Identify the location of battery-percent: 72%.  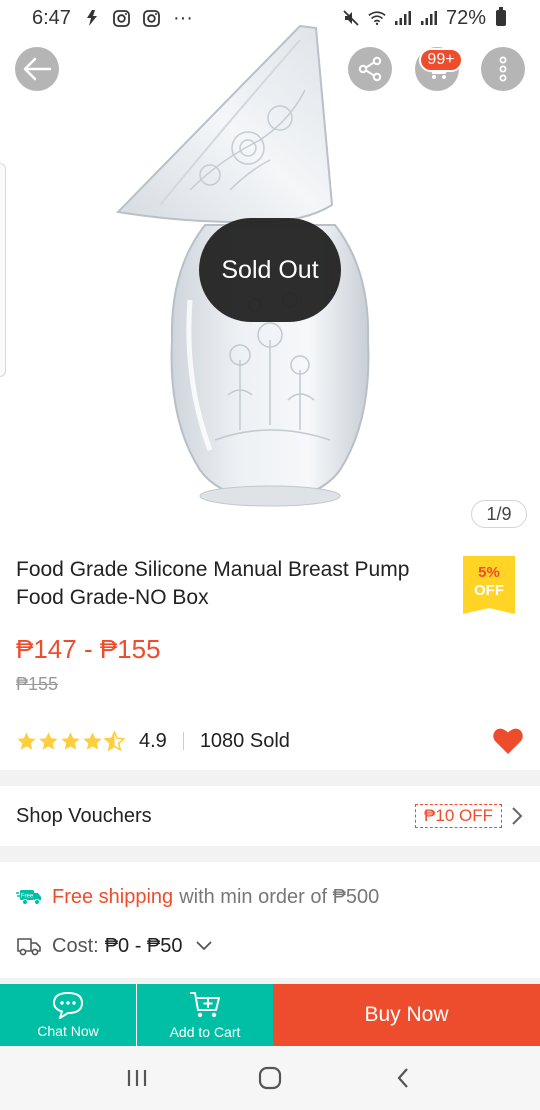
(465, 17).